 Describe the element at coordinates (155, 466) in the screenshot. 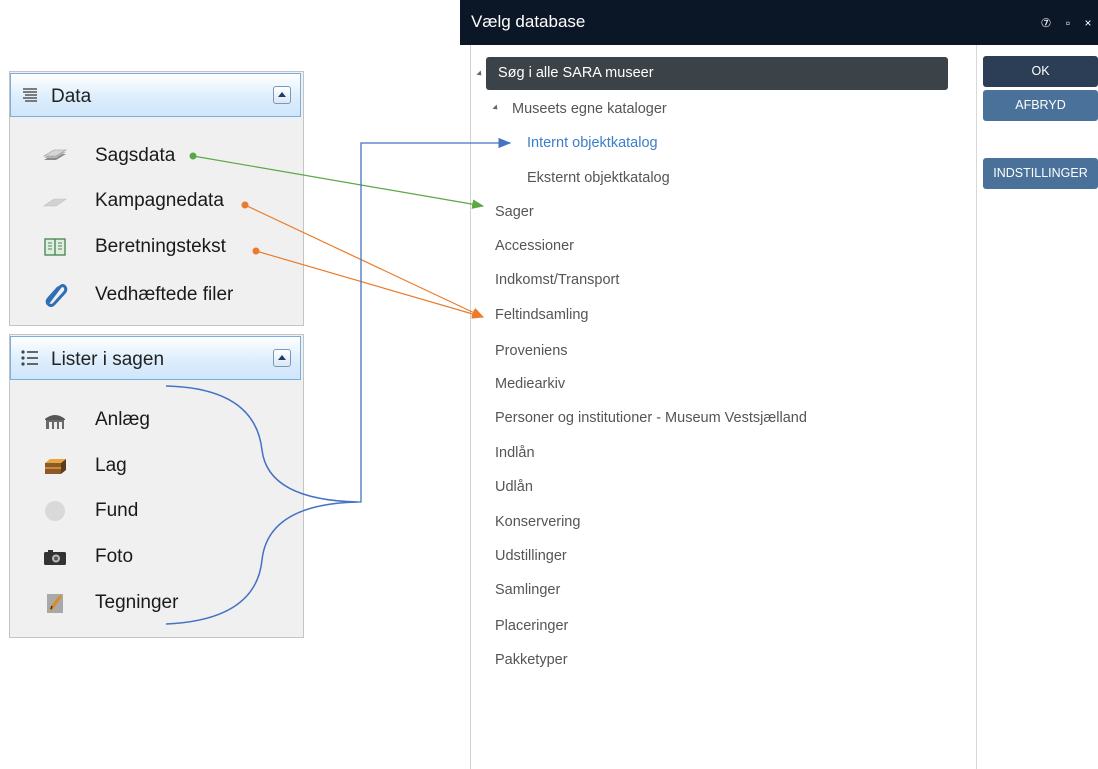

I see `list-item-lag: Lag` at that location.